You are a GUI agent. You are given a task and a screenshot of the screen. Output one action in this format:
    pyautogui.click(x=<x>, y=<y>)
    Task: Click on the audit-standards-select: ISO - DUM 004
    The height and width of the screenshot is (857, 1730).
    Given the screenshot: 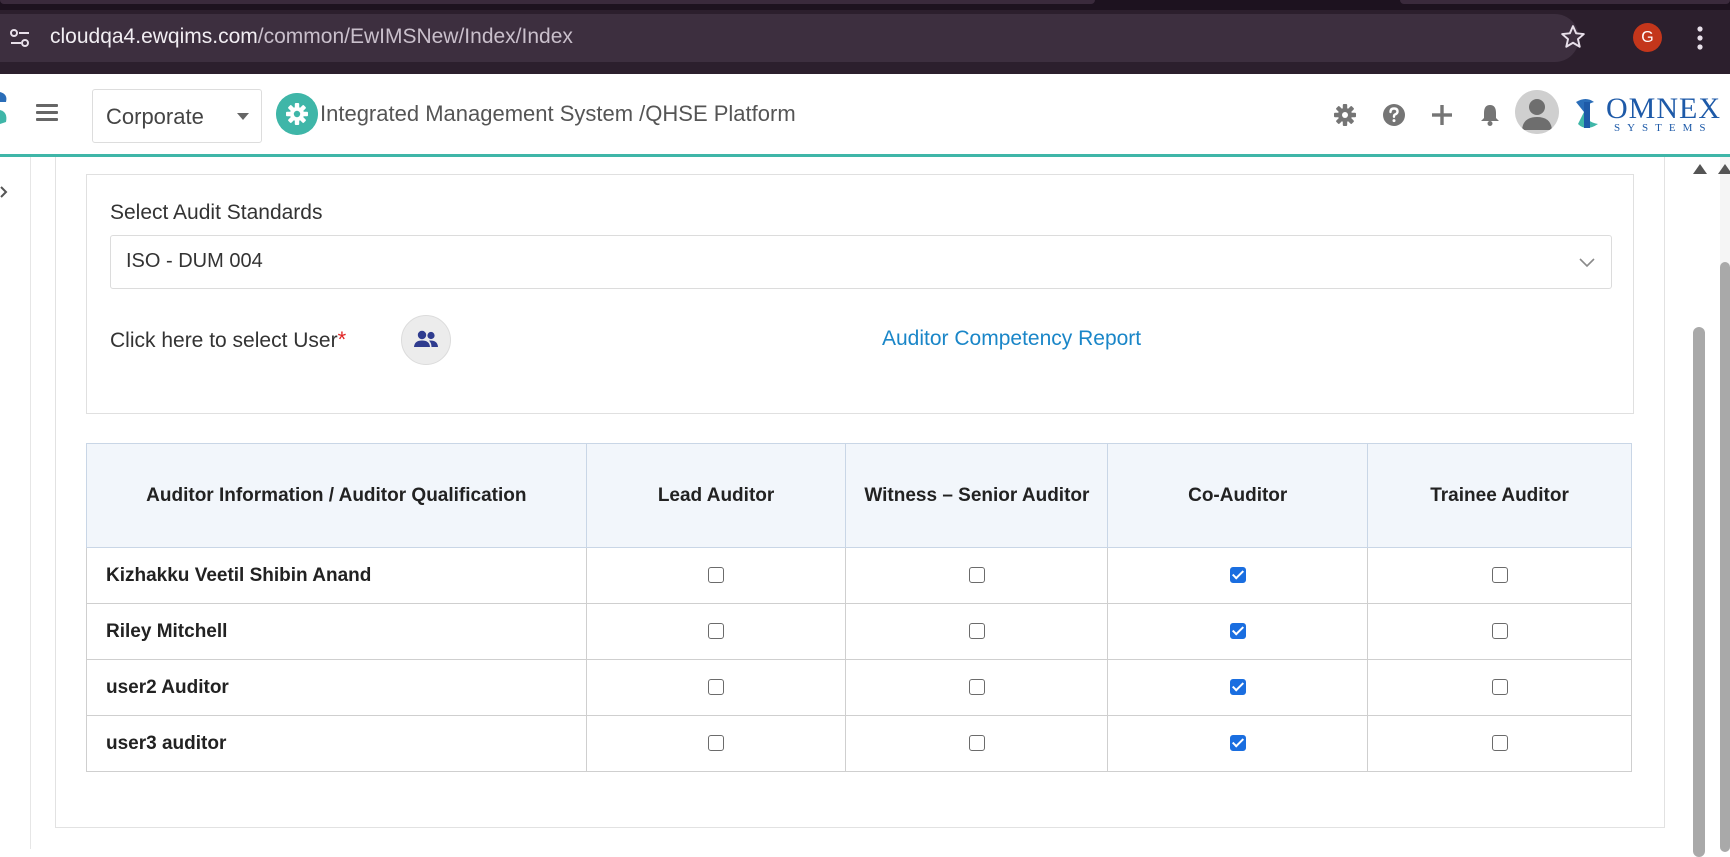 What is the action you would take?
    pyautogui.click(x=861, y=262)
    